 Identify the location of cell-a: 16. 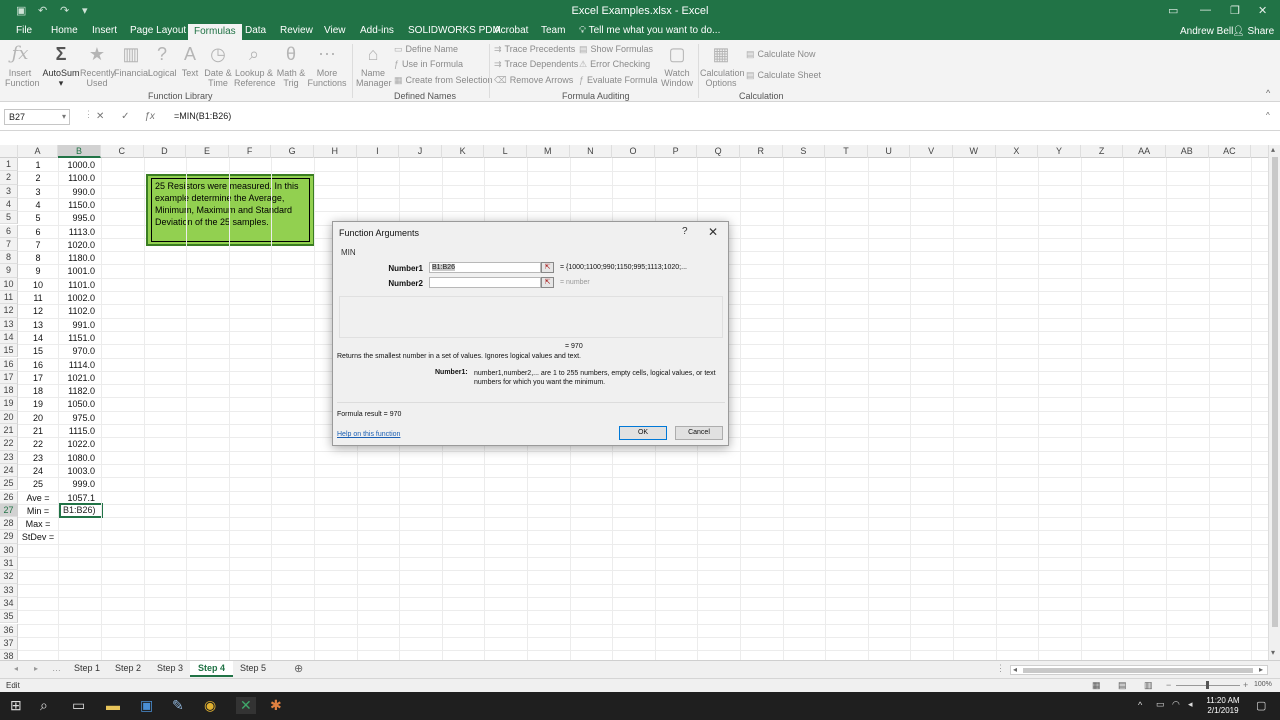
(38, 365).